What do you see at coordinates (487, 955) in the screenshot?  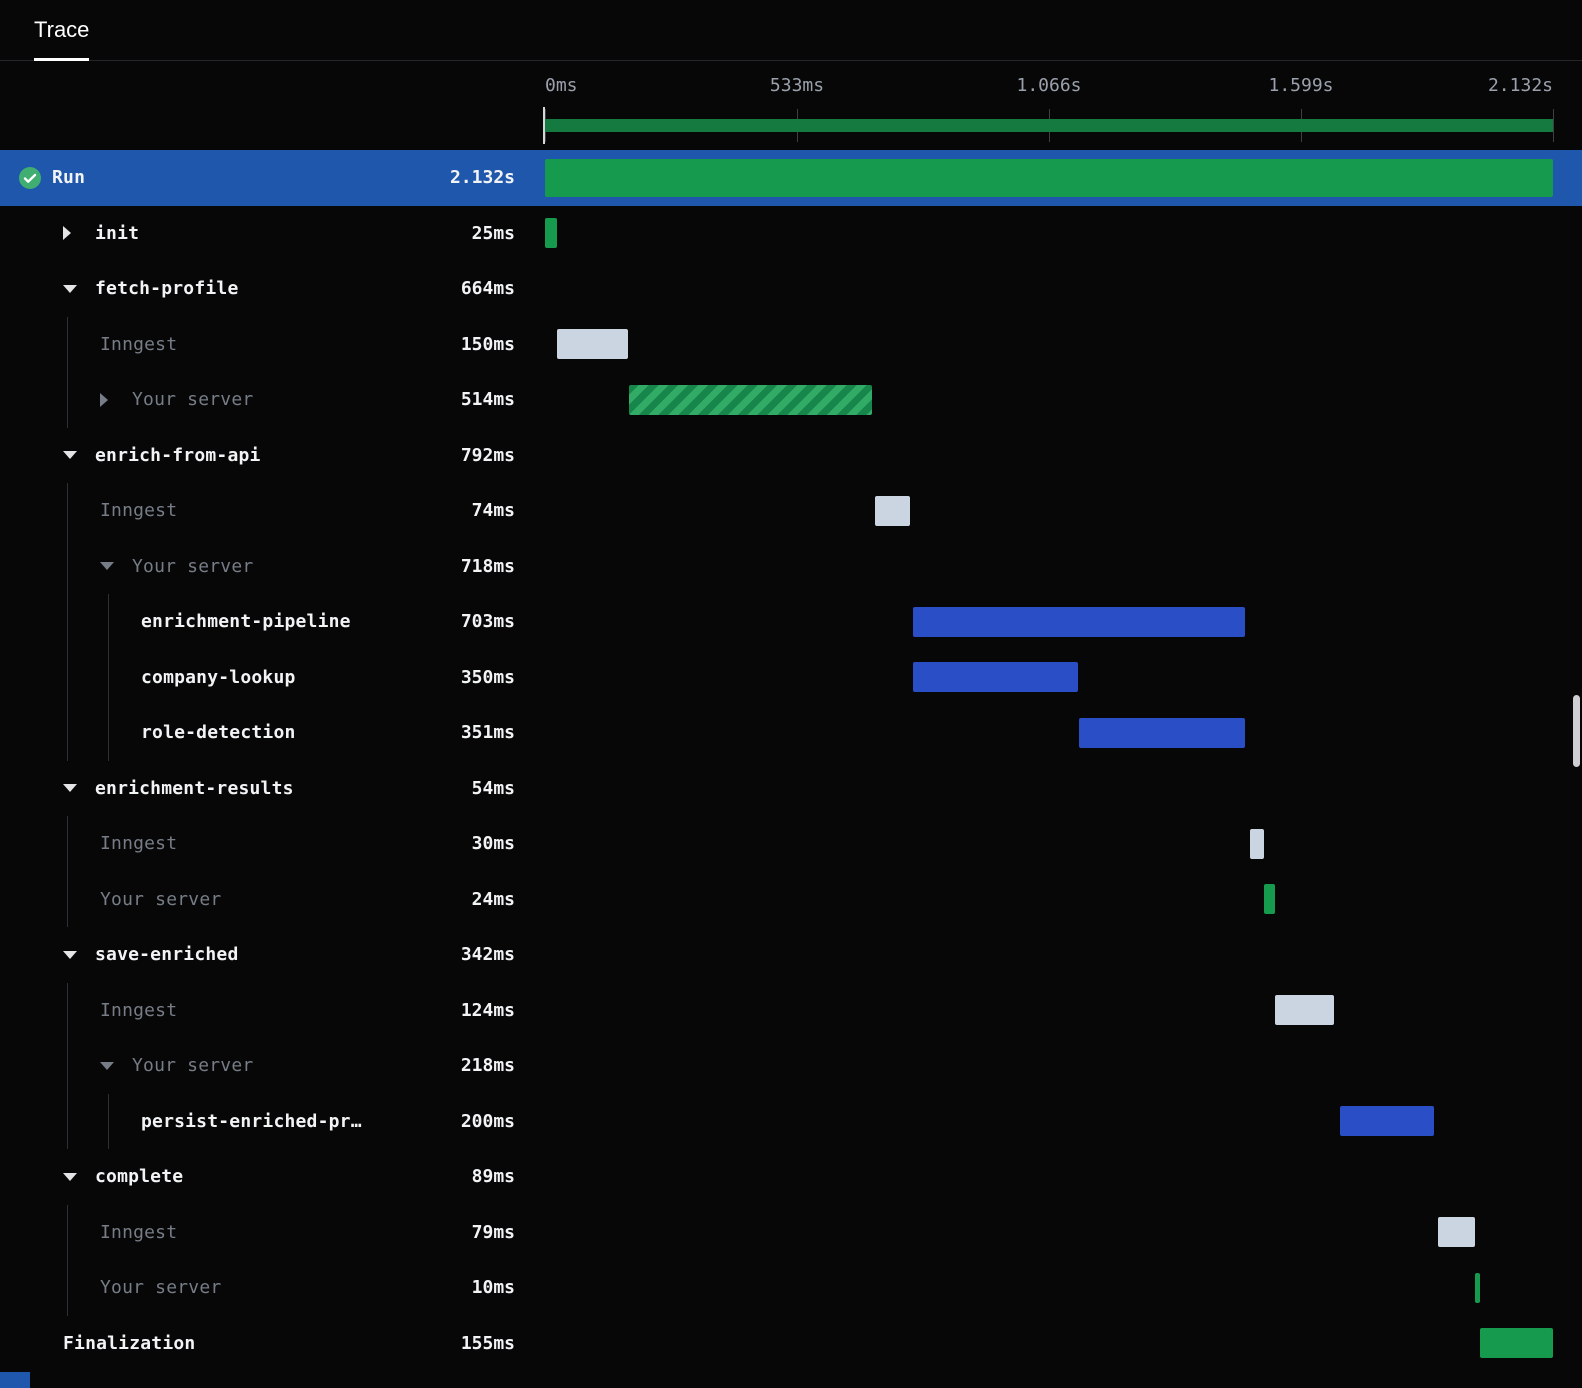 I see `span-duration: 342ms` at bounding box center [487, 955].